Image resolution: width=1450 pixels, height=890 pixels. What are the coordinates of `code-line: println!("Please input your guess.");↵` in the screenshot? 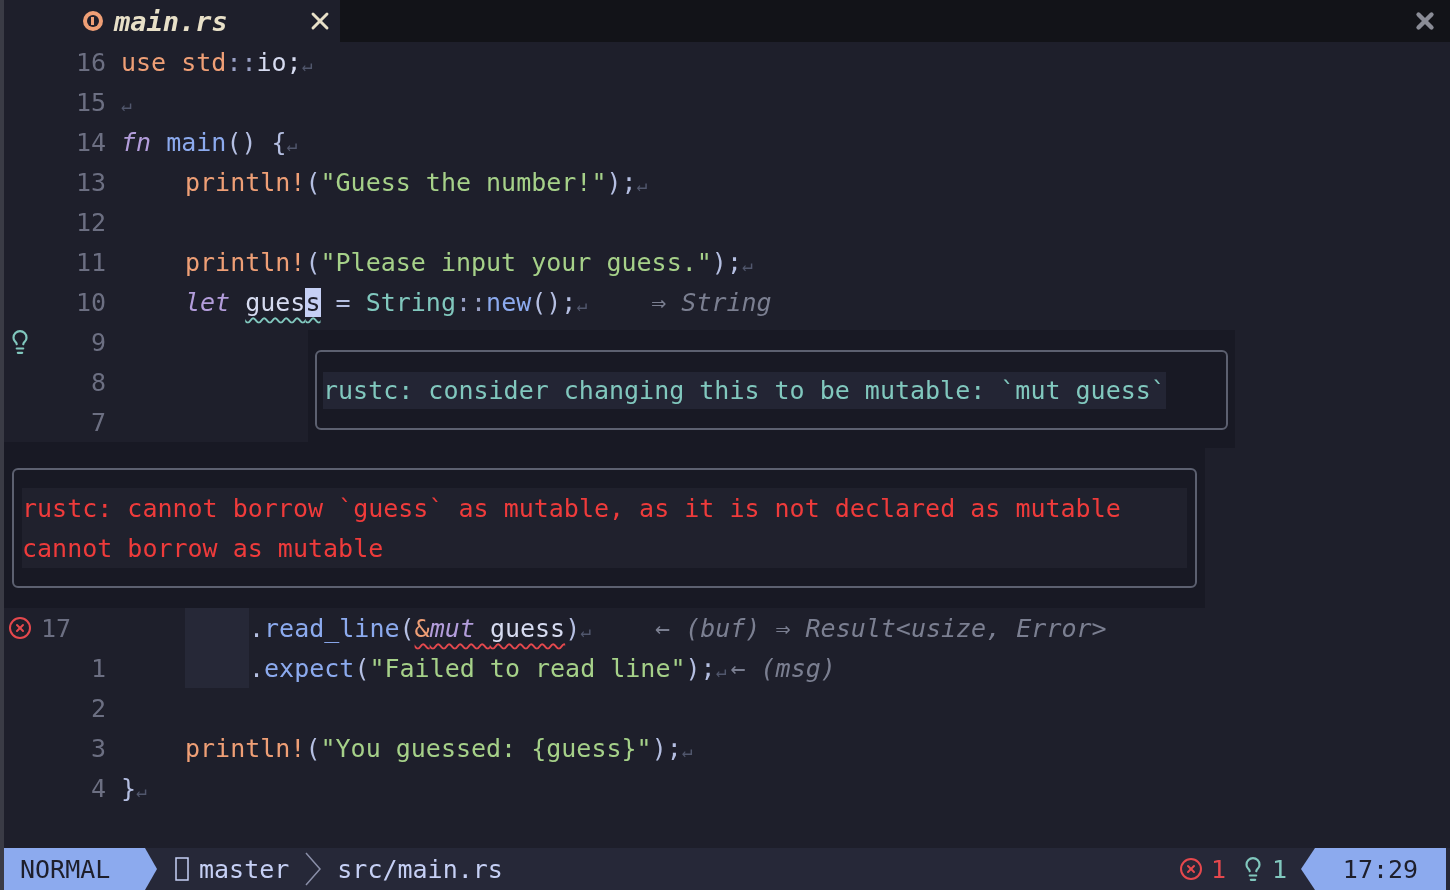 It's located at (469, 262).